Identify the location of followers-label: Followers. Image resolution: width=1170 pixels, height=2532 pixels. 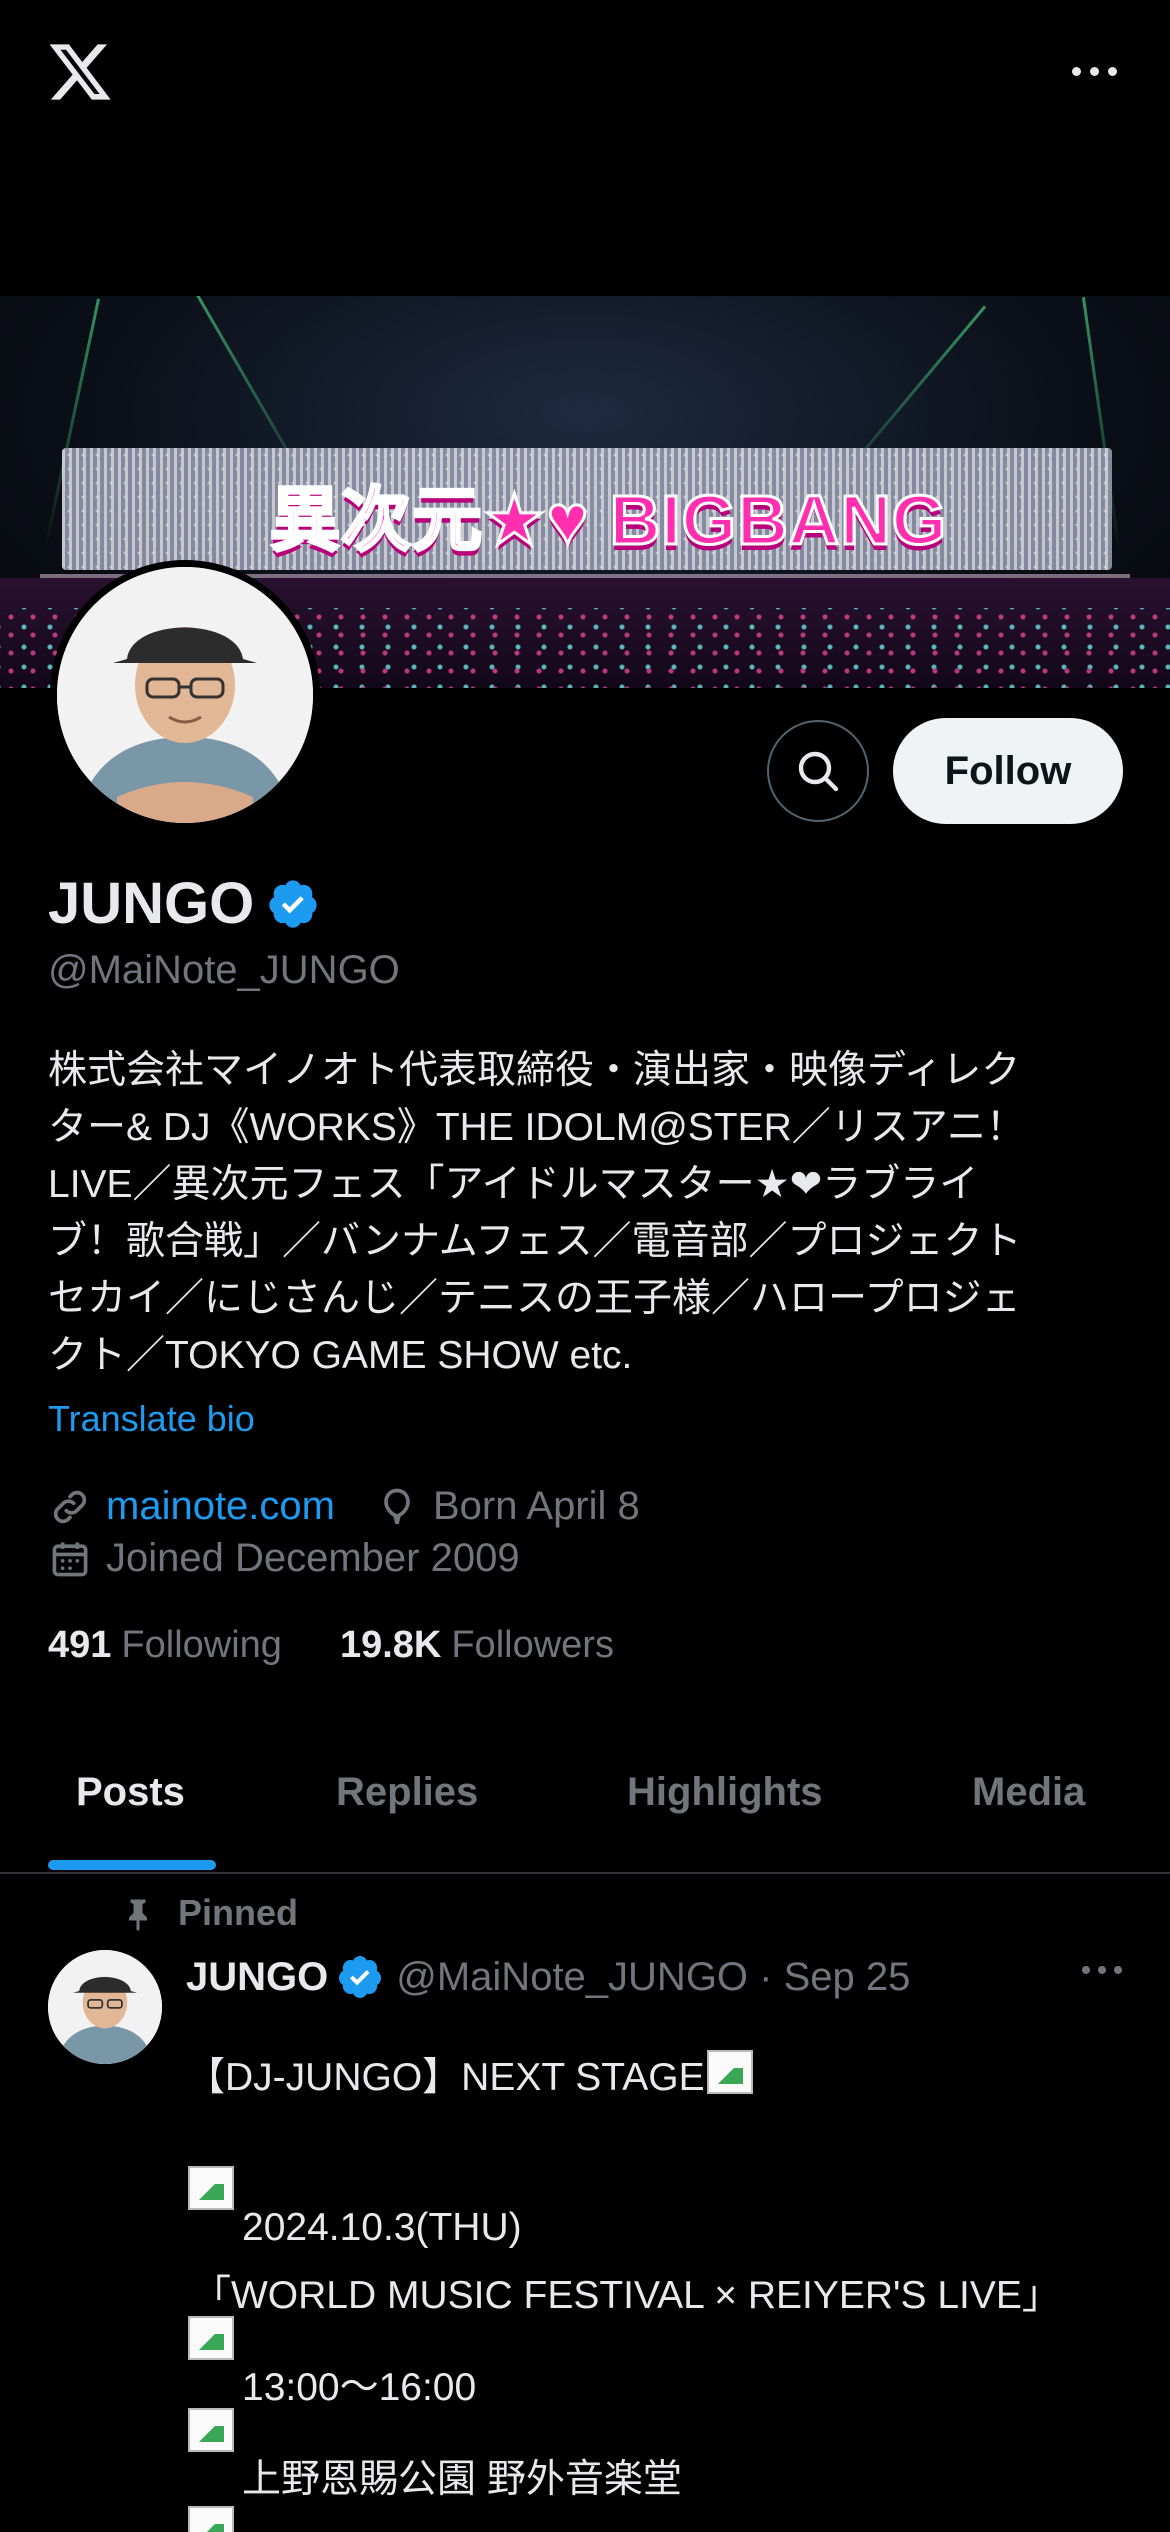
(532, 1645).